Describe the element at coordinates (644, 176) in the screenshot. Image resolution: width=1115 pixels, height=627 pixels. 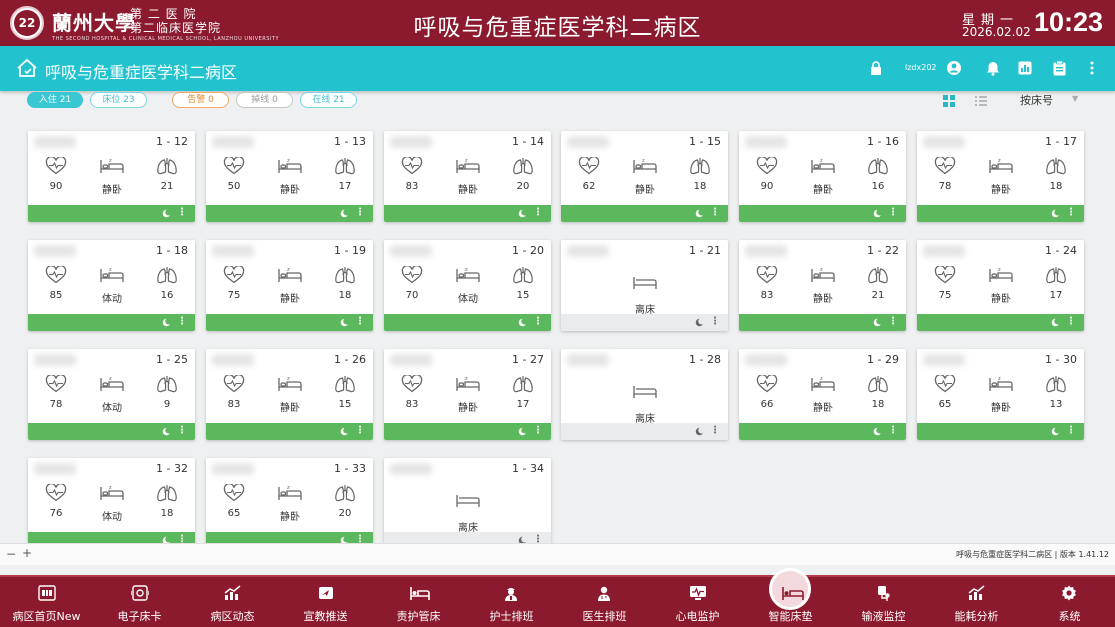
I see `bed-card: 1 - 15 62 z 静卧 18 ⋮` at that location.